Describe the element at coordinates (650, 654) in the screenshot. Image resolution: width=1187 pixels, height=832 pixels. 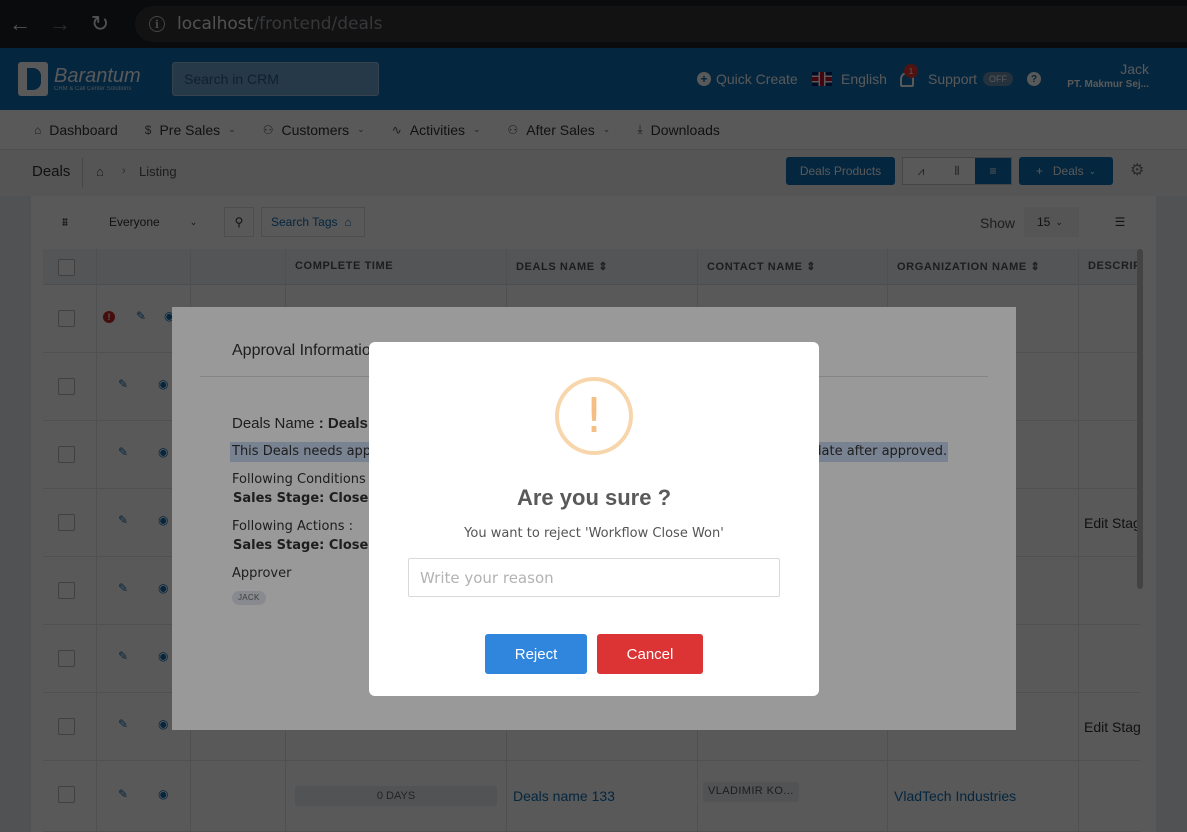
I see `cancel-button: Cancel` at that location.